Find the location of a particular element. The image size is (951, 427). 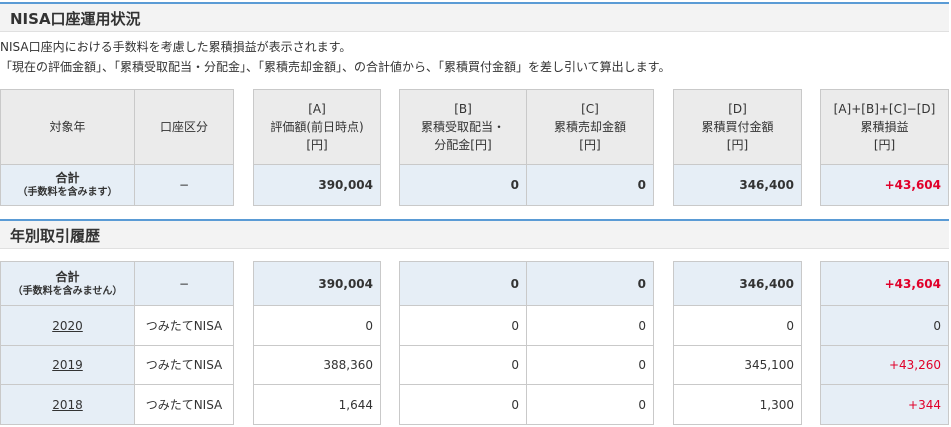

year-link-2019: 2019 is located at coordinates (67, 365).